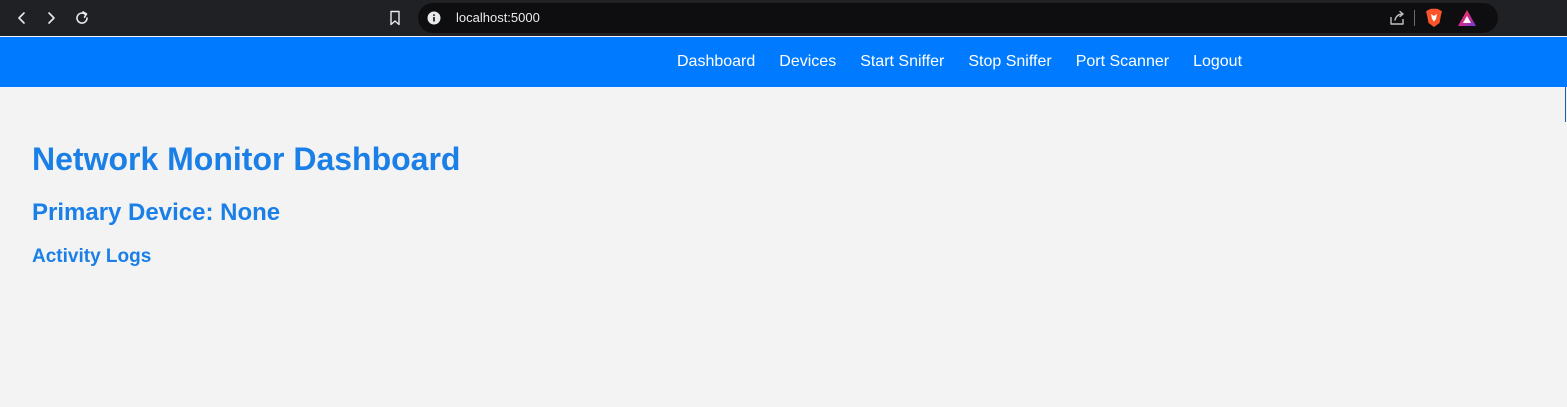 This screenshot has width=1567, height=407. What do you see at coordinates (1467, 18) in the screenshot?
I see `brave-rewards-icon` at bounding box center [1467, 18].